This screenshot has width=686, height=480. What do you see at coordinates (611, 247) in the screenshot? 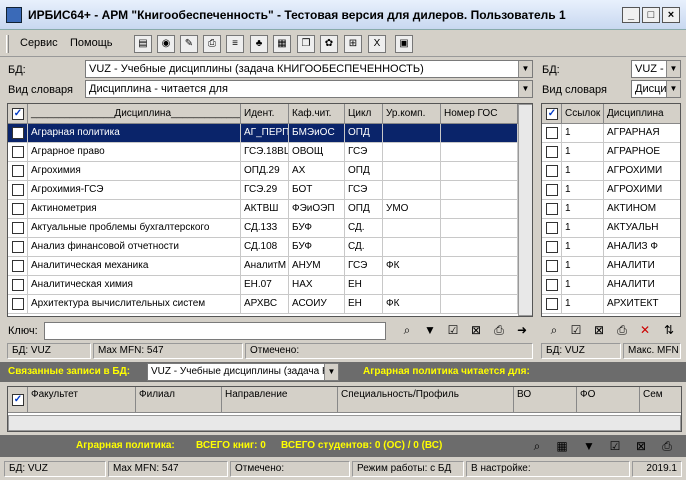
I see `table-row: 1 АНАЛИЗ Ф` at bounding box center [611, 247].